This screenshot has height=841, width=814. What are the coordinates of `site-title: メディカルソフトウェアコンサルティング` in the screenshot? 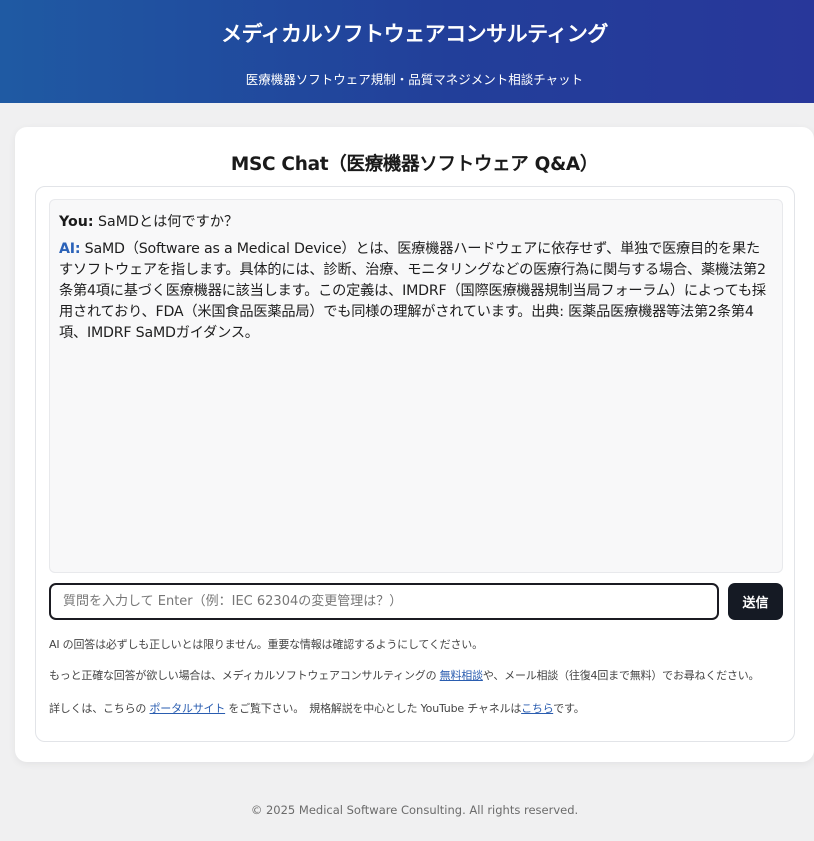 It's located at (414, 34).